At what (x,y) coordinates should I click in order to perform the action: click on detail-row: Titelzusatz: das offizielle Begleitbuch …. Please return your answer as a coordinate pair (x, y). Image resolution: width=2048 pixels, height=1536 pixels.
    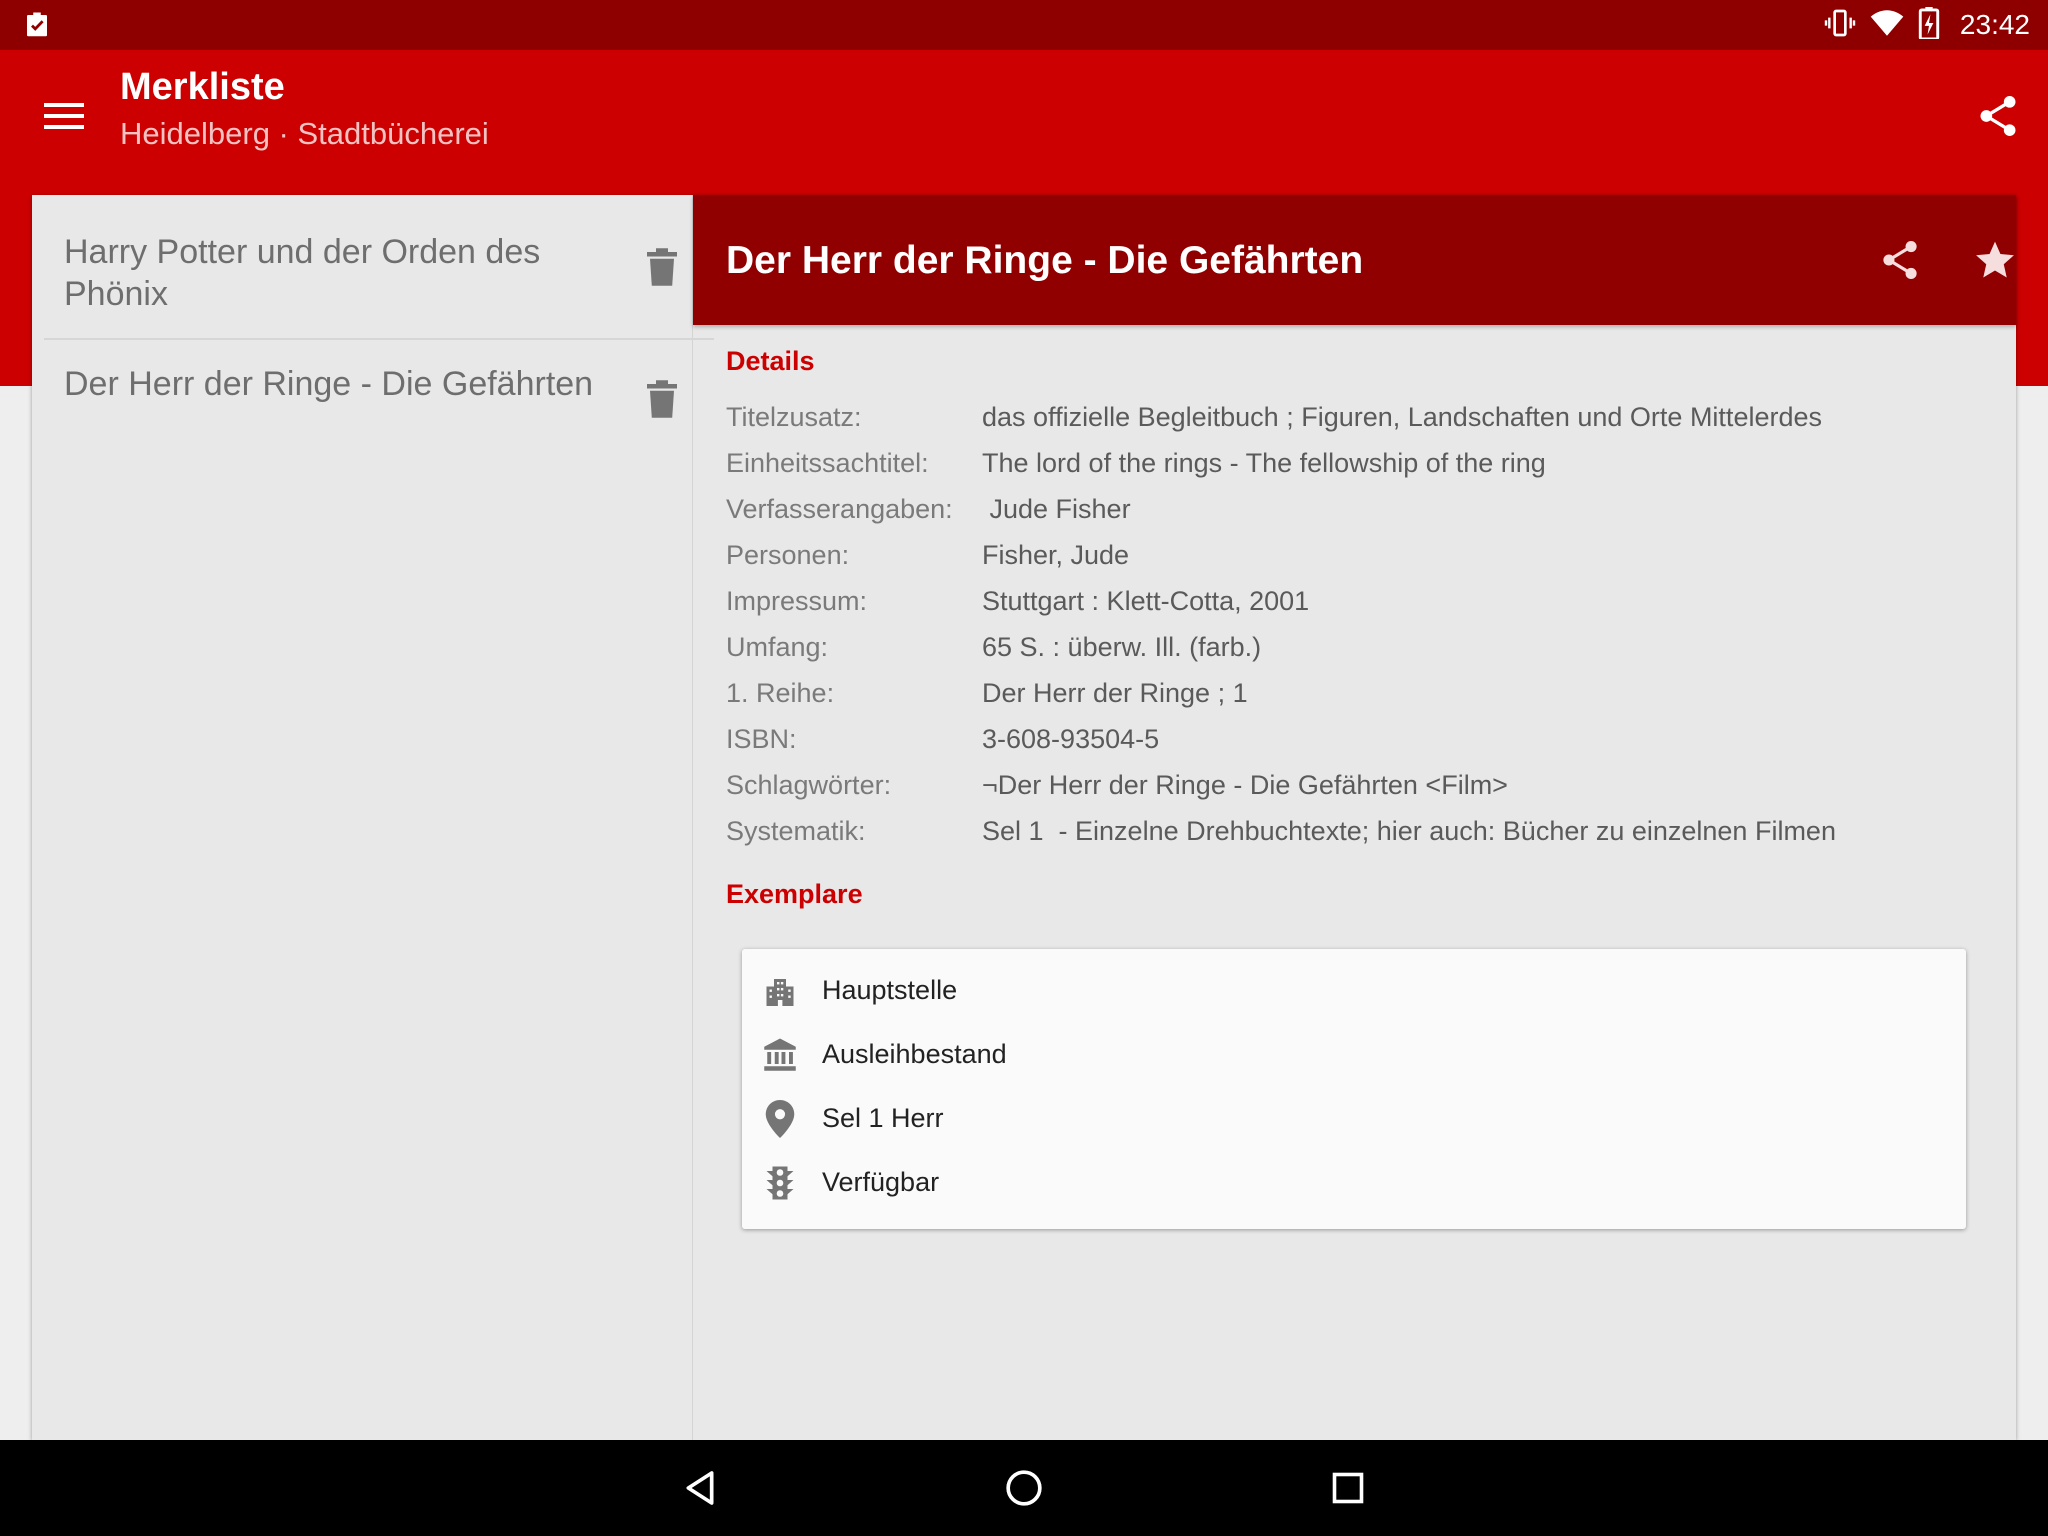
    Looking at the image, I should click on (1366, 425).